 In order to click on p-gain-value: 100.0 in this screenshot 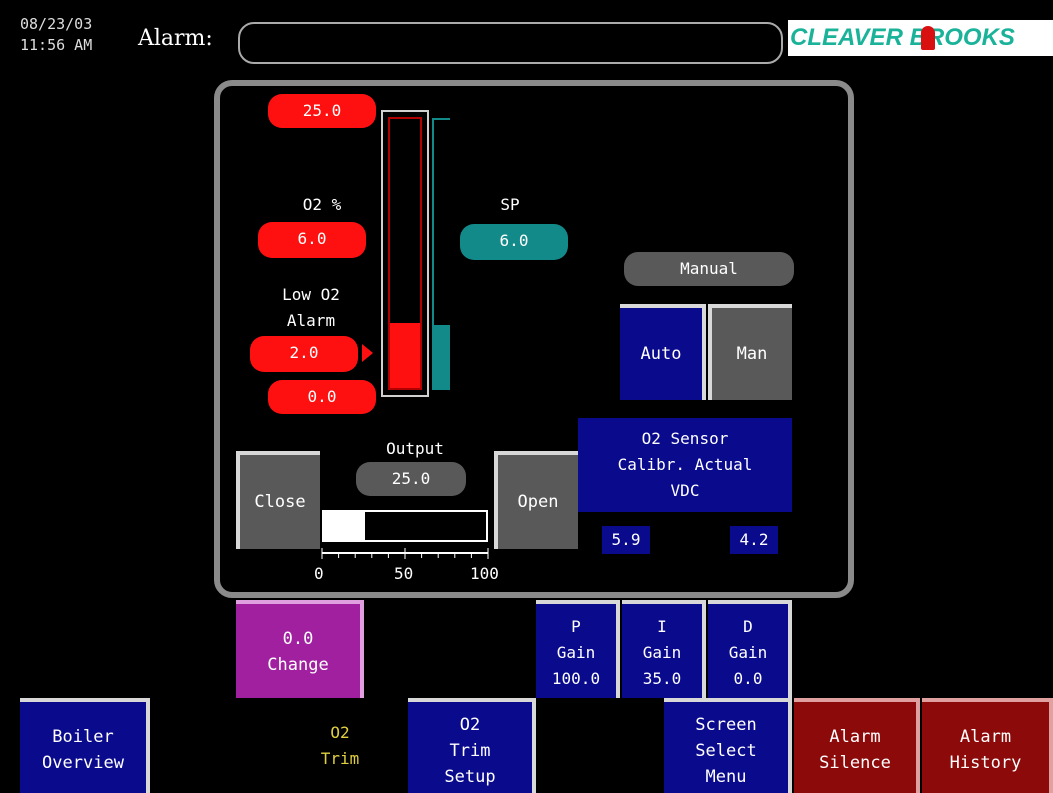, I will do `click(576, 678)`.